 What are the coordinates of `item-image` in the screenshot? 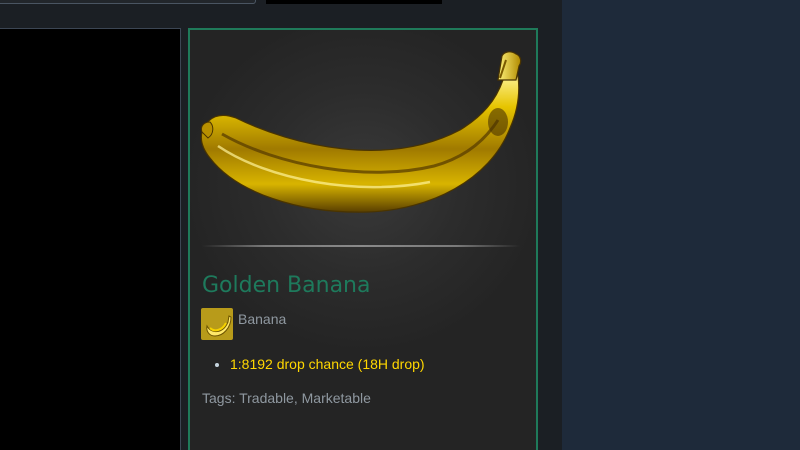 It's located at (361, 132).